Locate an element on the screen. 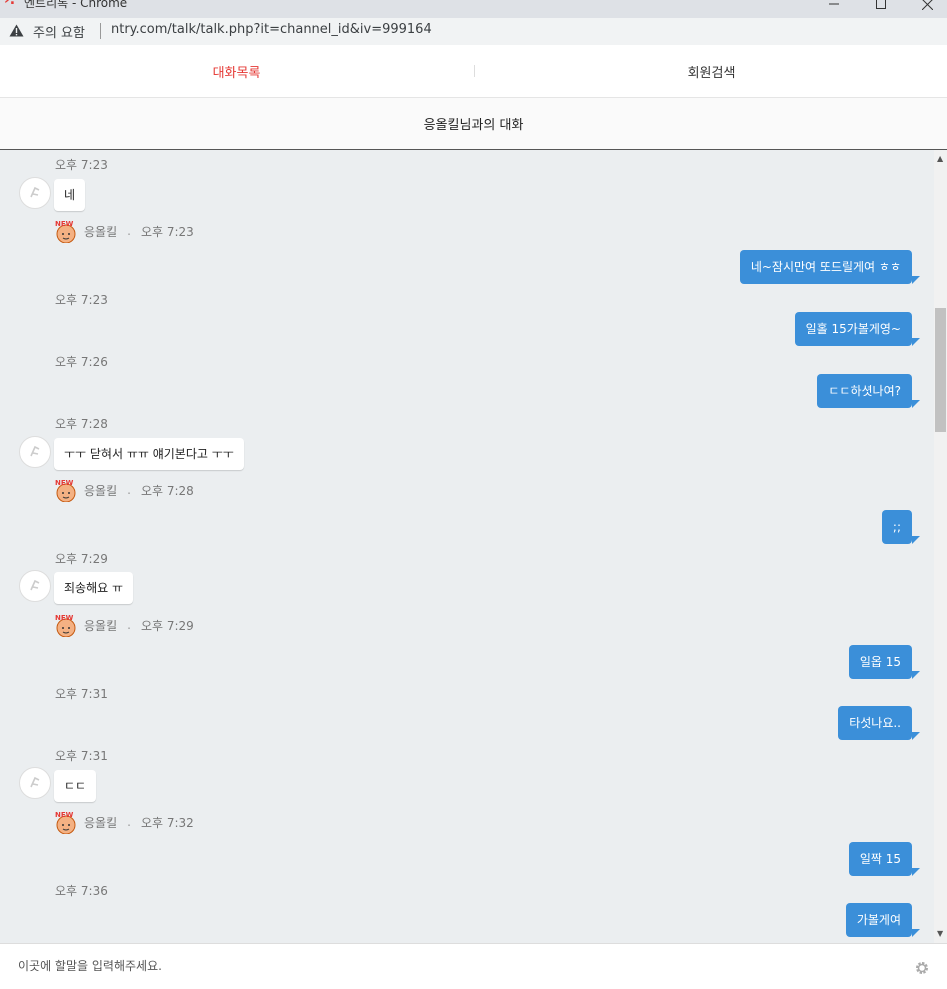 This screenshot has width=947, height=989. scrollbar-thumb is located at coordinates (940, 370).